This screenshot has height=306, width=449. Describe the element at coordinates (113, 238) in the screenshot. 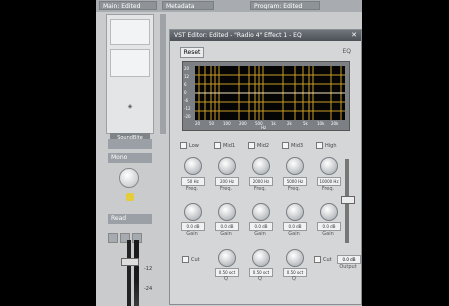

I see `mute-button` at that location.